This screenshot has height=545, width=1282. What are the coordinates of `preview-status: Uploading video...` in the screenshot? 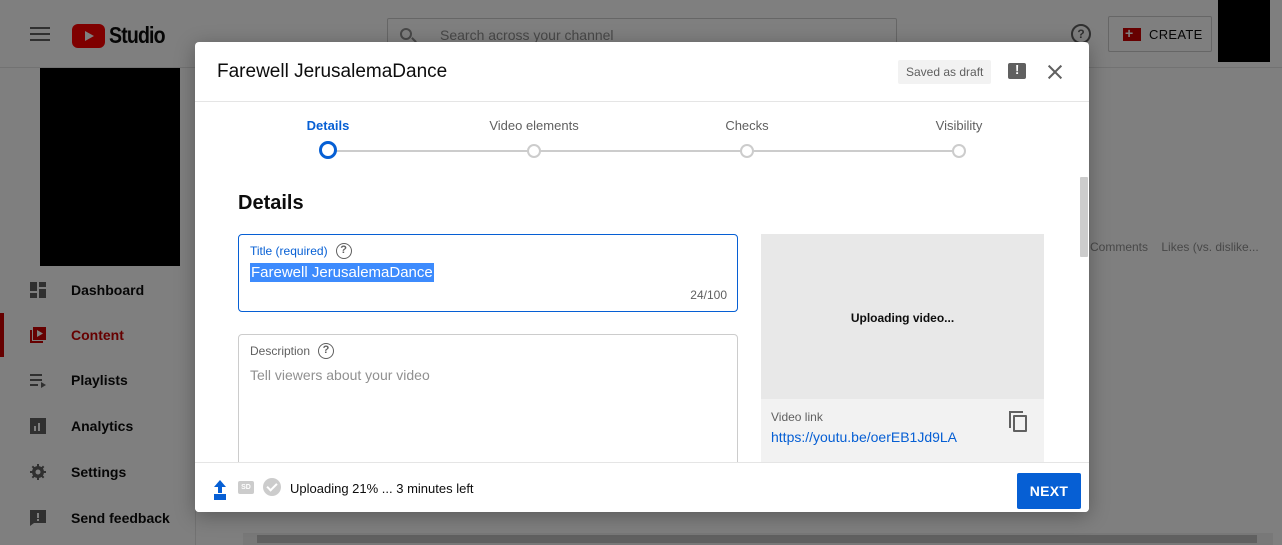 It's located at (902, 318).